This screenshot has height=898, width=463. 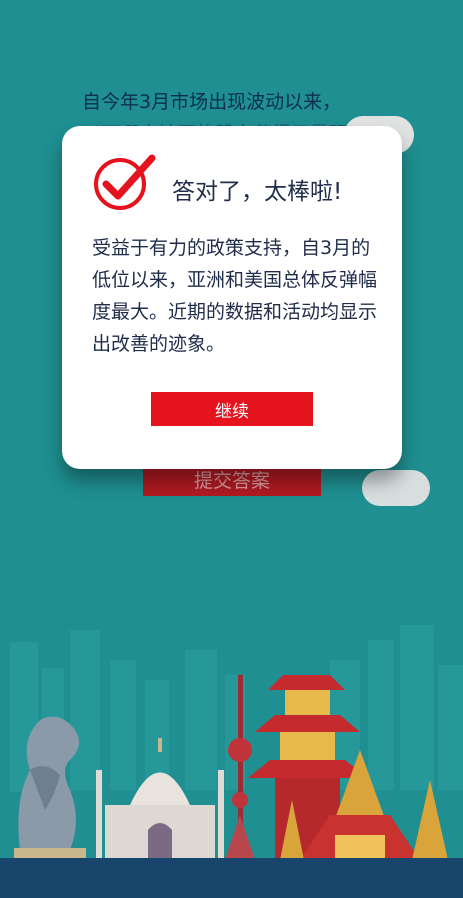 What do you see at coordinates (212, 102) in the screenshot?
I see `question-line-1: 自今年3月市场出现波动以来，` at bounding box center [212, 102].